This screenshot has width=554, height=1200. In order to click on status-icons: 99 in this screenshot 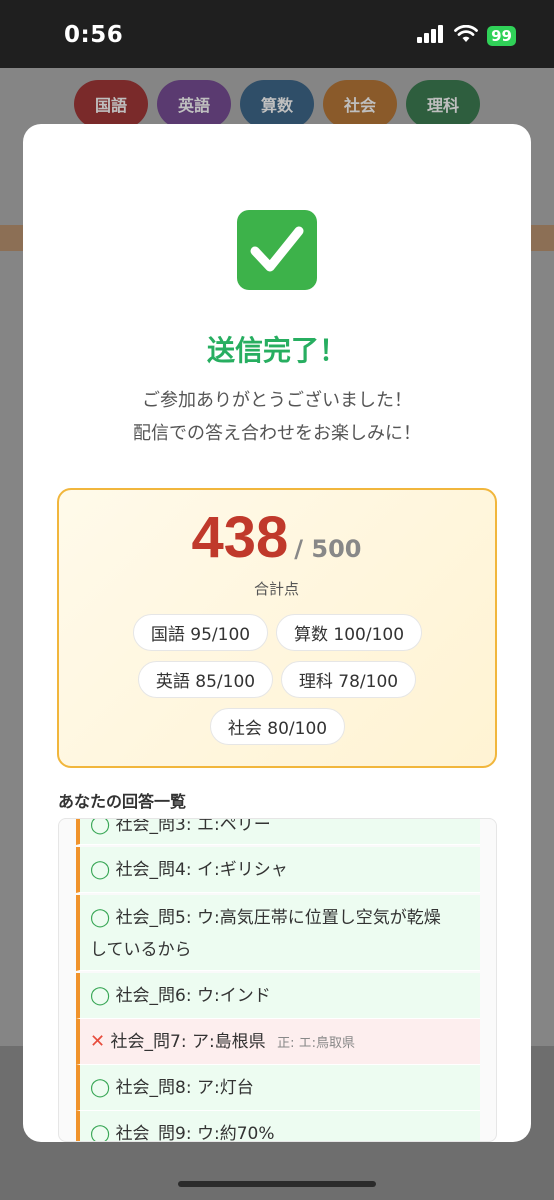, I will do `click(466, 35)`.